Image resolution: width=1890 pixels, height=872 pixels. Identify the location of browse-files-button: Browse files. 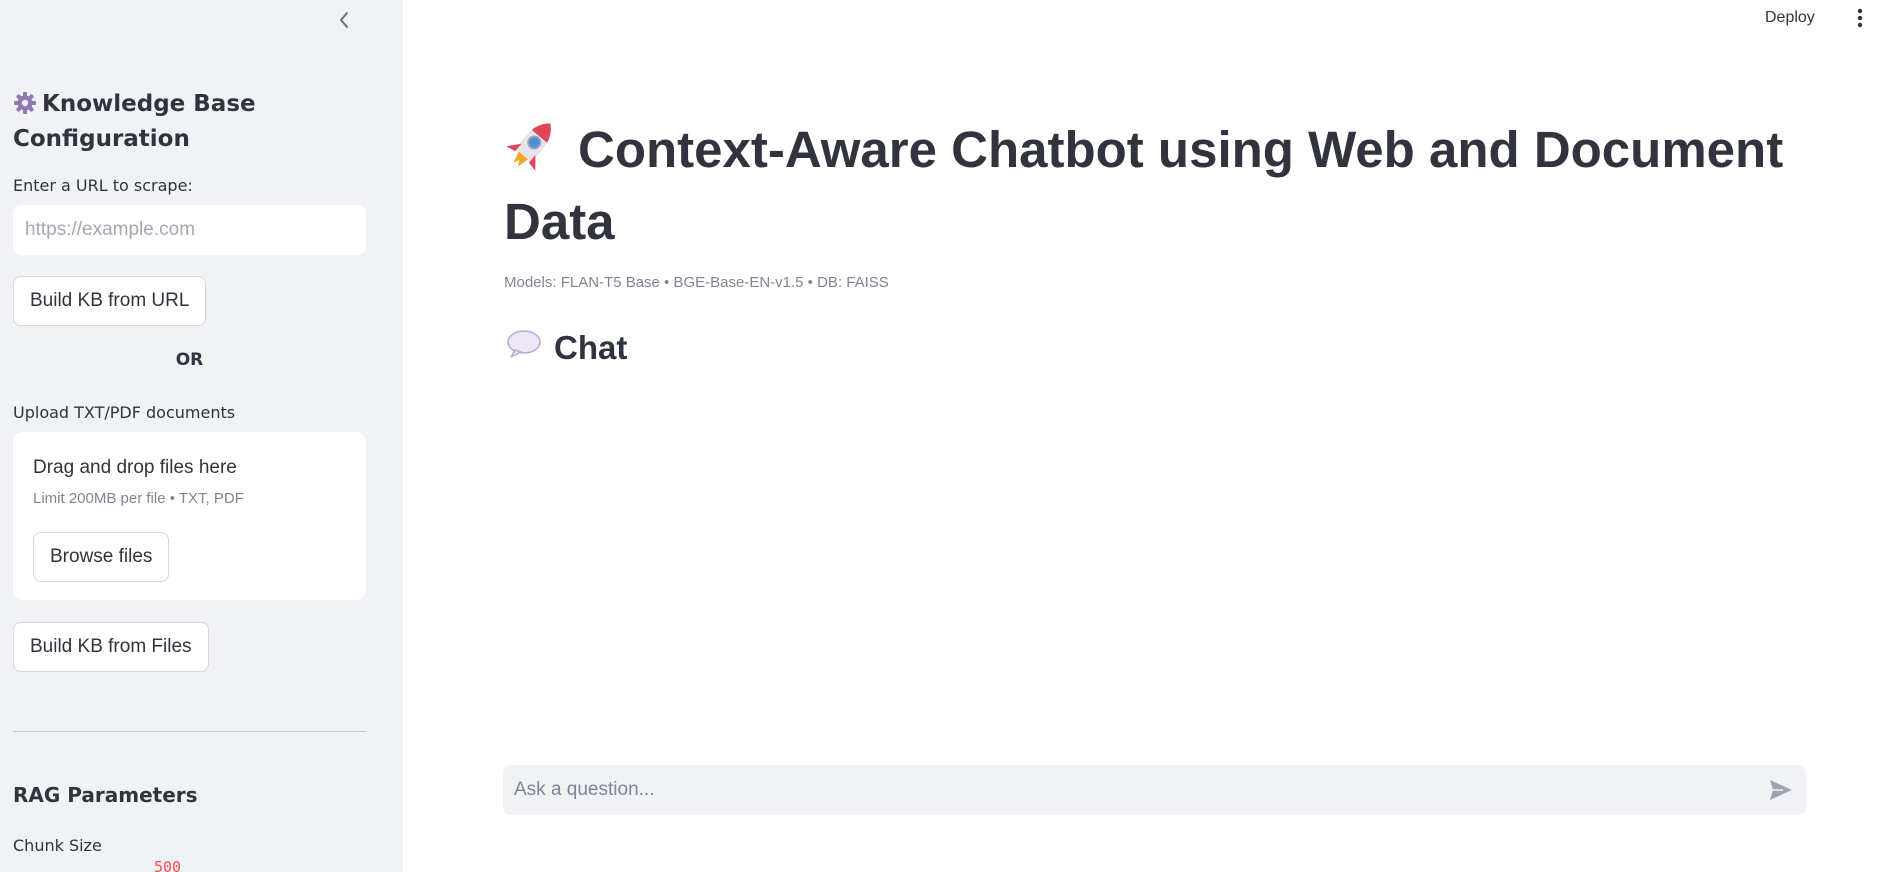
(101, 557).